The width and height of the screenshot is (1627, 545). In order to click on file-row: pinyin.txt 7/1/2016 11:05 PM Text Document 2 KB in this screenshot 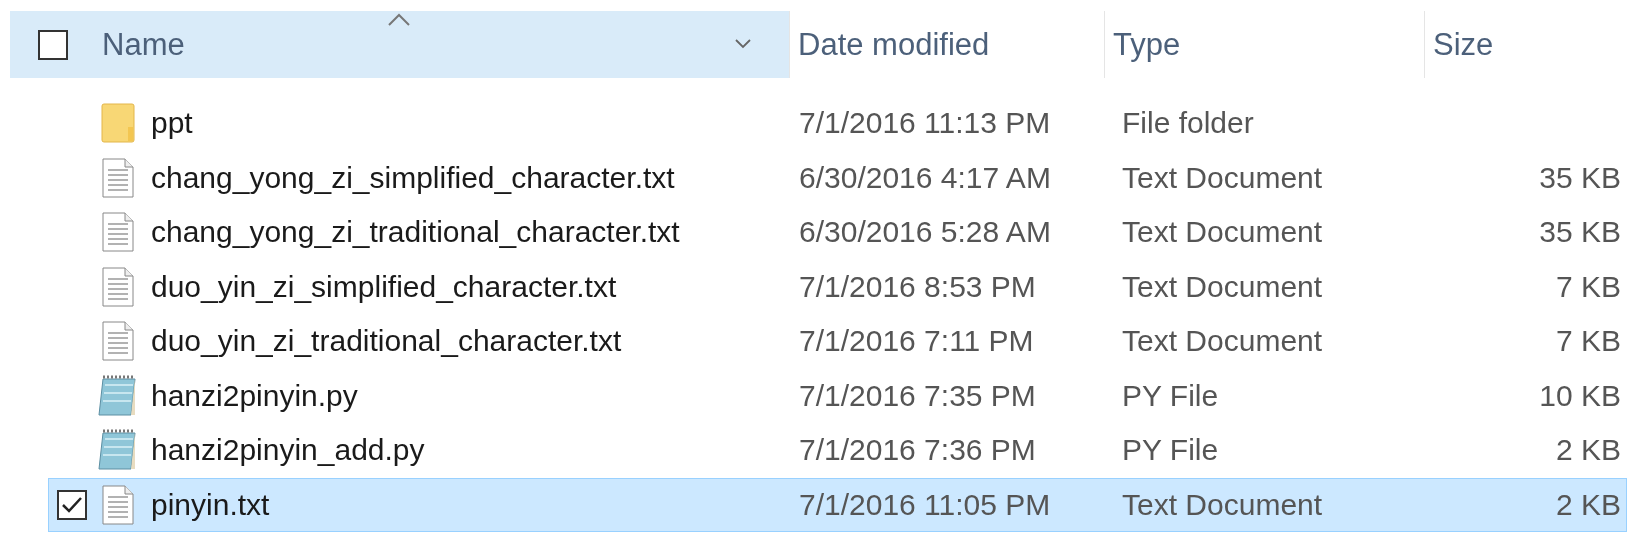, I will do `click(837, 504)`.